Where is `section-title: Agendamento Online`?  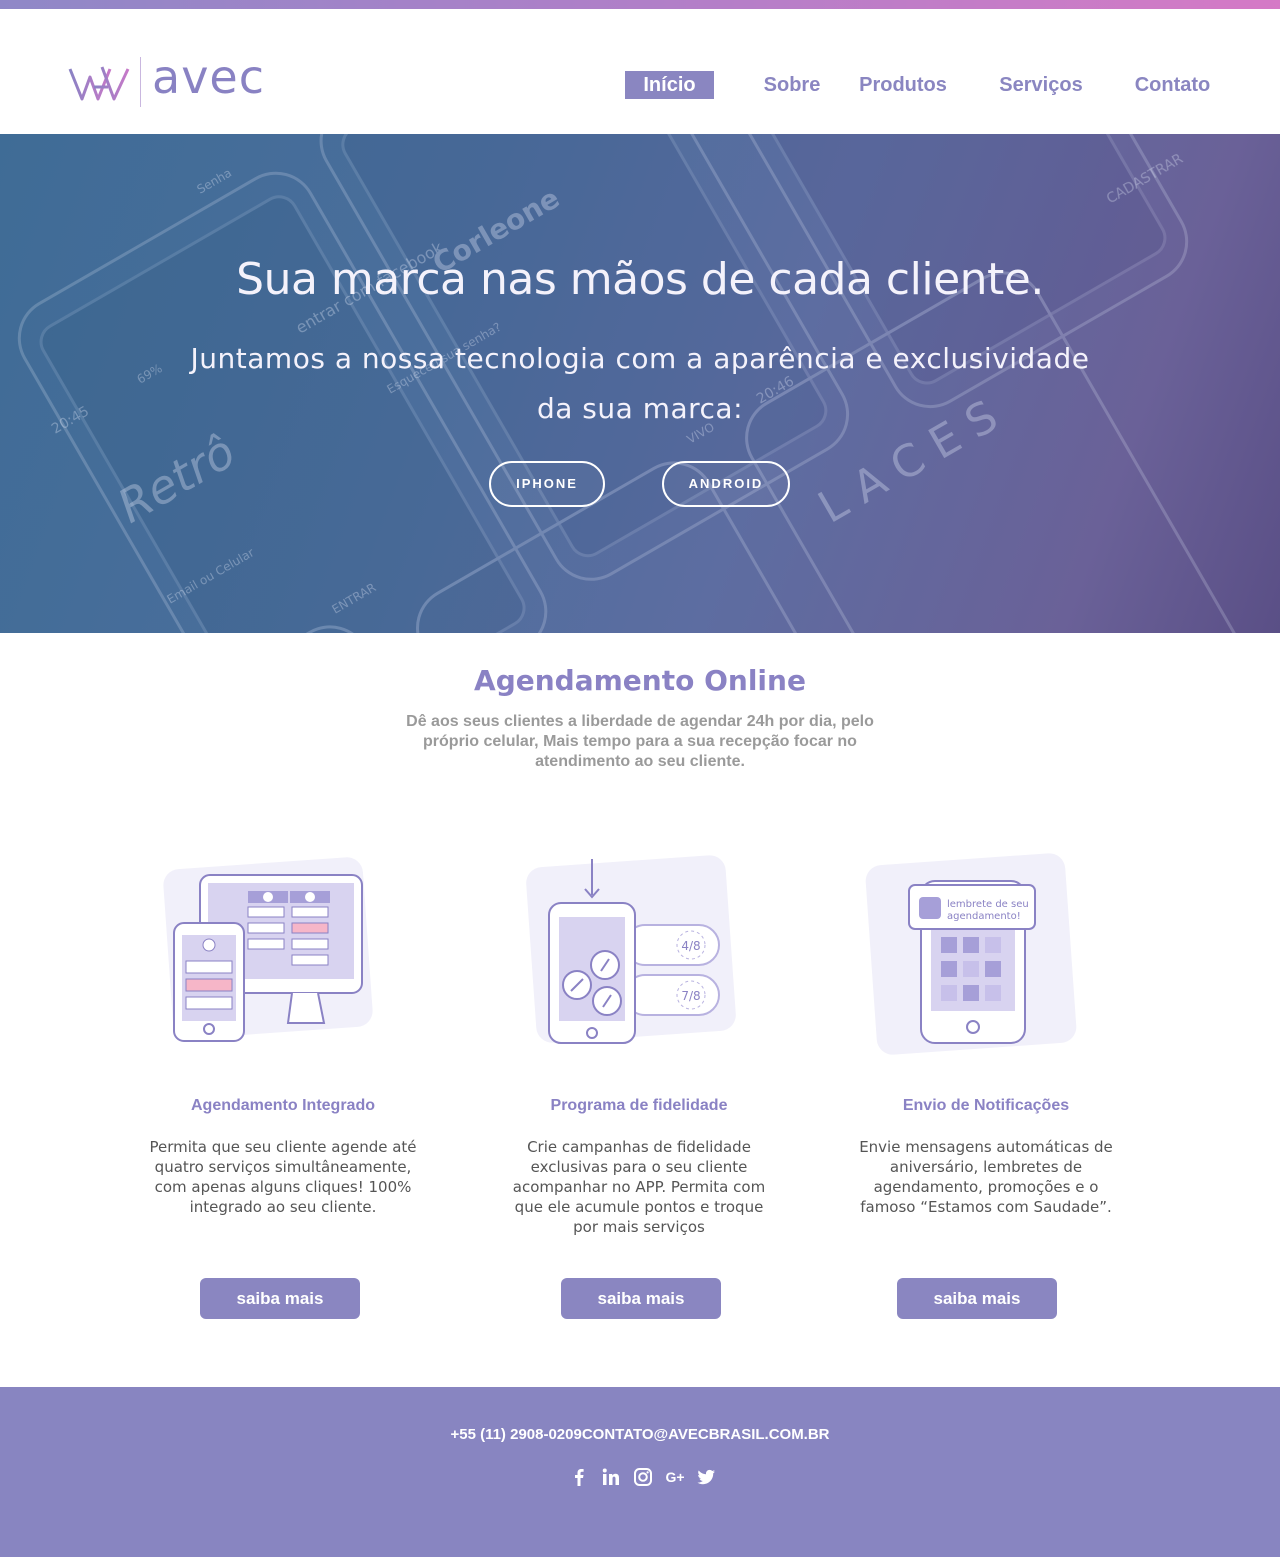 section-title: Agendamento Online is located at coordinates (640, 680).